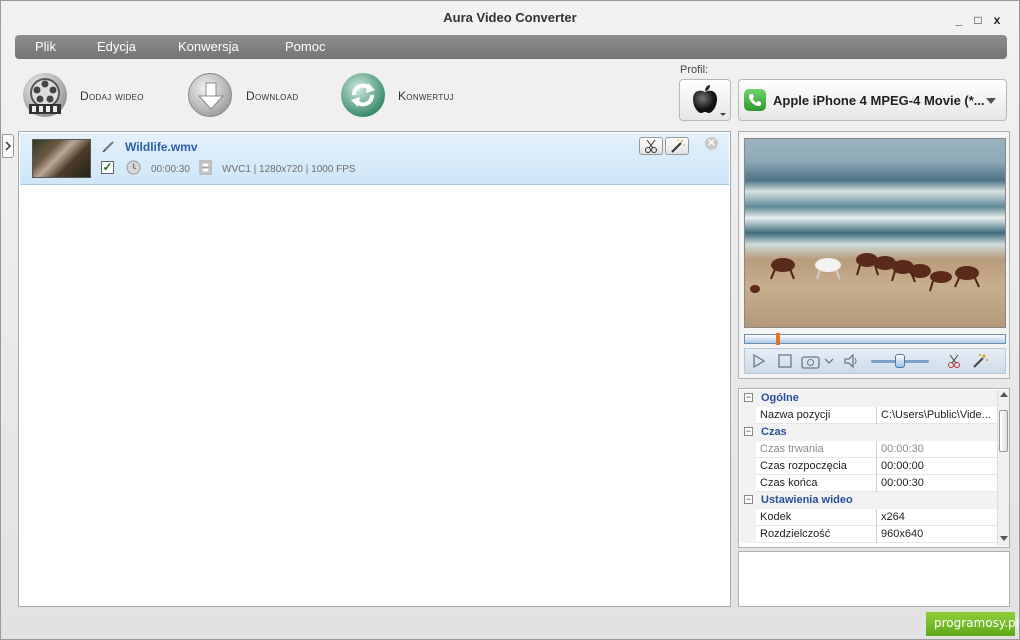 Image resolution: width=1020 pixels, height=640 pixels. What do you see at coordinates (363, 95) in the screenshot?
I see `convert-arrows-icon` at bounding box center [363, 95].